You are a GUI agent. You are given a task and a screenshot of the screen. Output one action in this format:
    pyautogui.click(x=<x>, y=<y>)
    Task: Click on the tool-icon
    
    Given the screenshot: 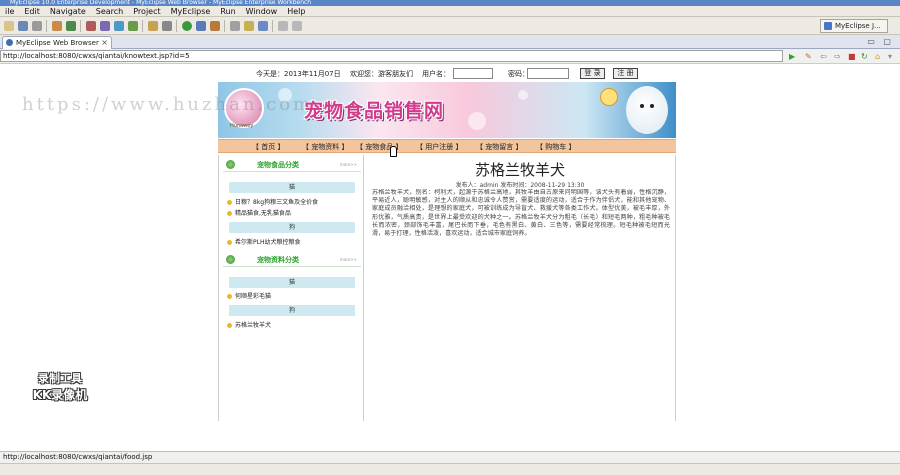 What is the action you would take?
    pyautogui.click(x=105, y=26)
    